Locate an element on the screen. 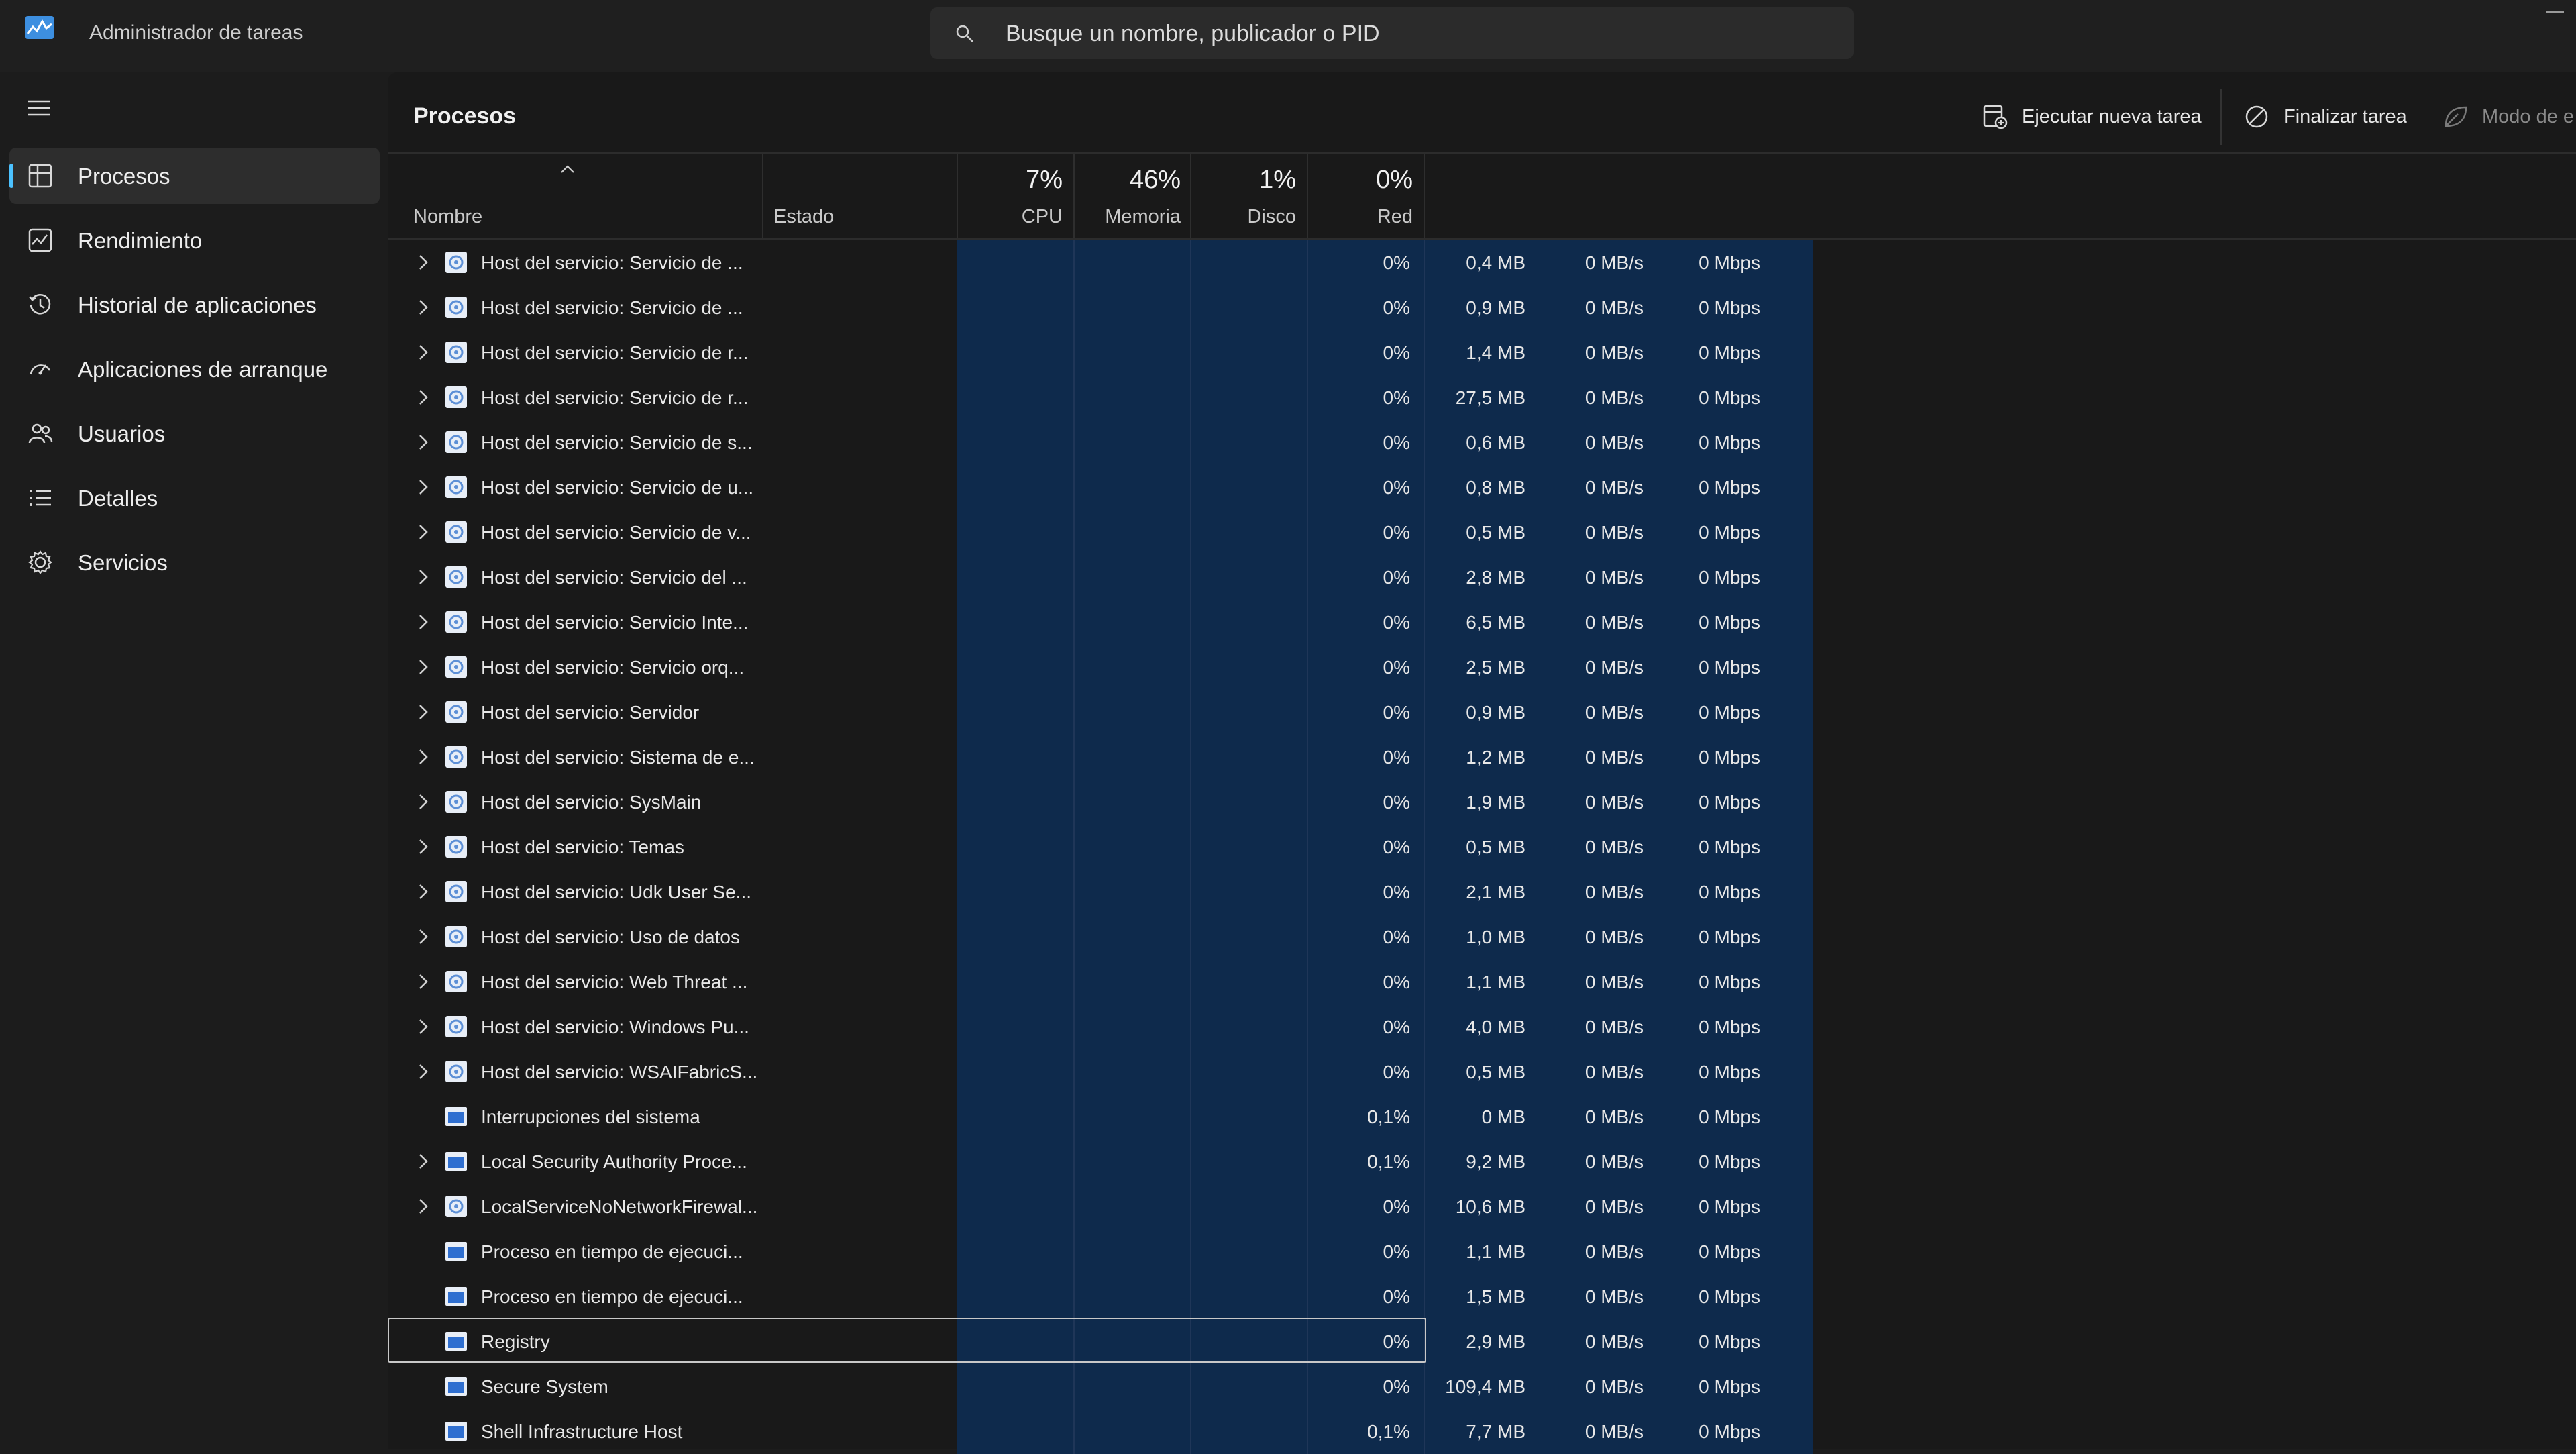 This screenshot has width=2576, height=1454. column-header-cpu: 7% CPU is located at coordinates (1010, 196).